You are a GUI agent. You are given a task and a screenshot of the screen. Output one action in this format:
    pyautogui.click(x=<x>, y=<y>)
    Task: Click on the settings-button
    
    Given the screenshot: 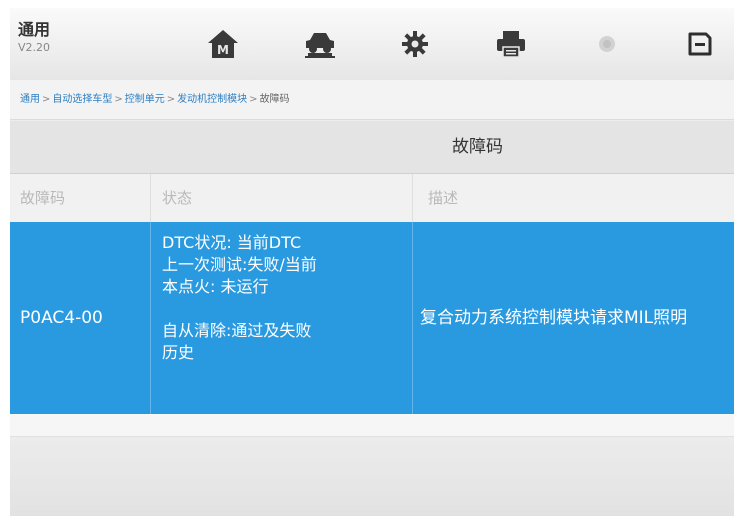 What is the action you would take?
    pyautogui.click(x=415, y=44)
    